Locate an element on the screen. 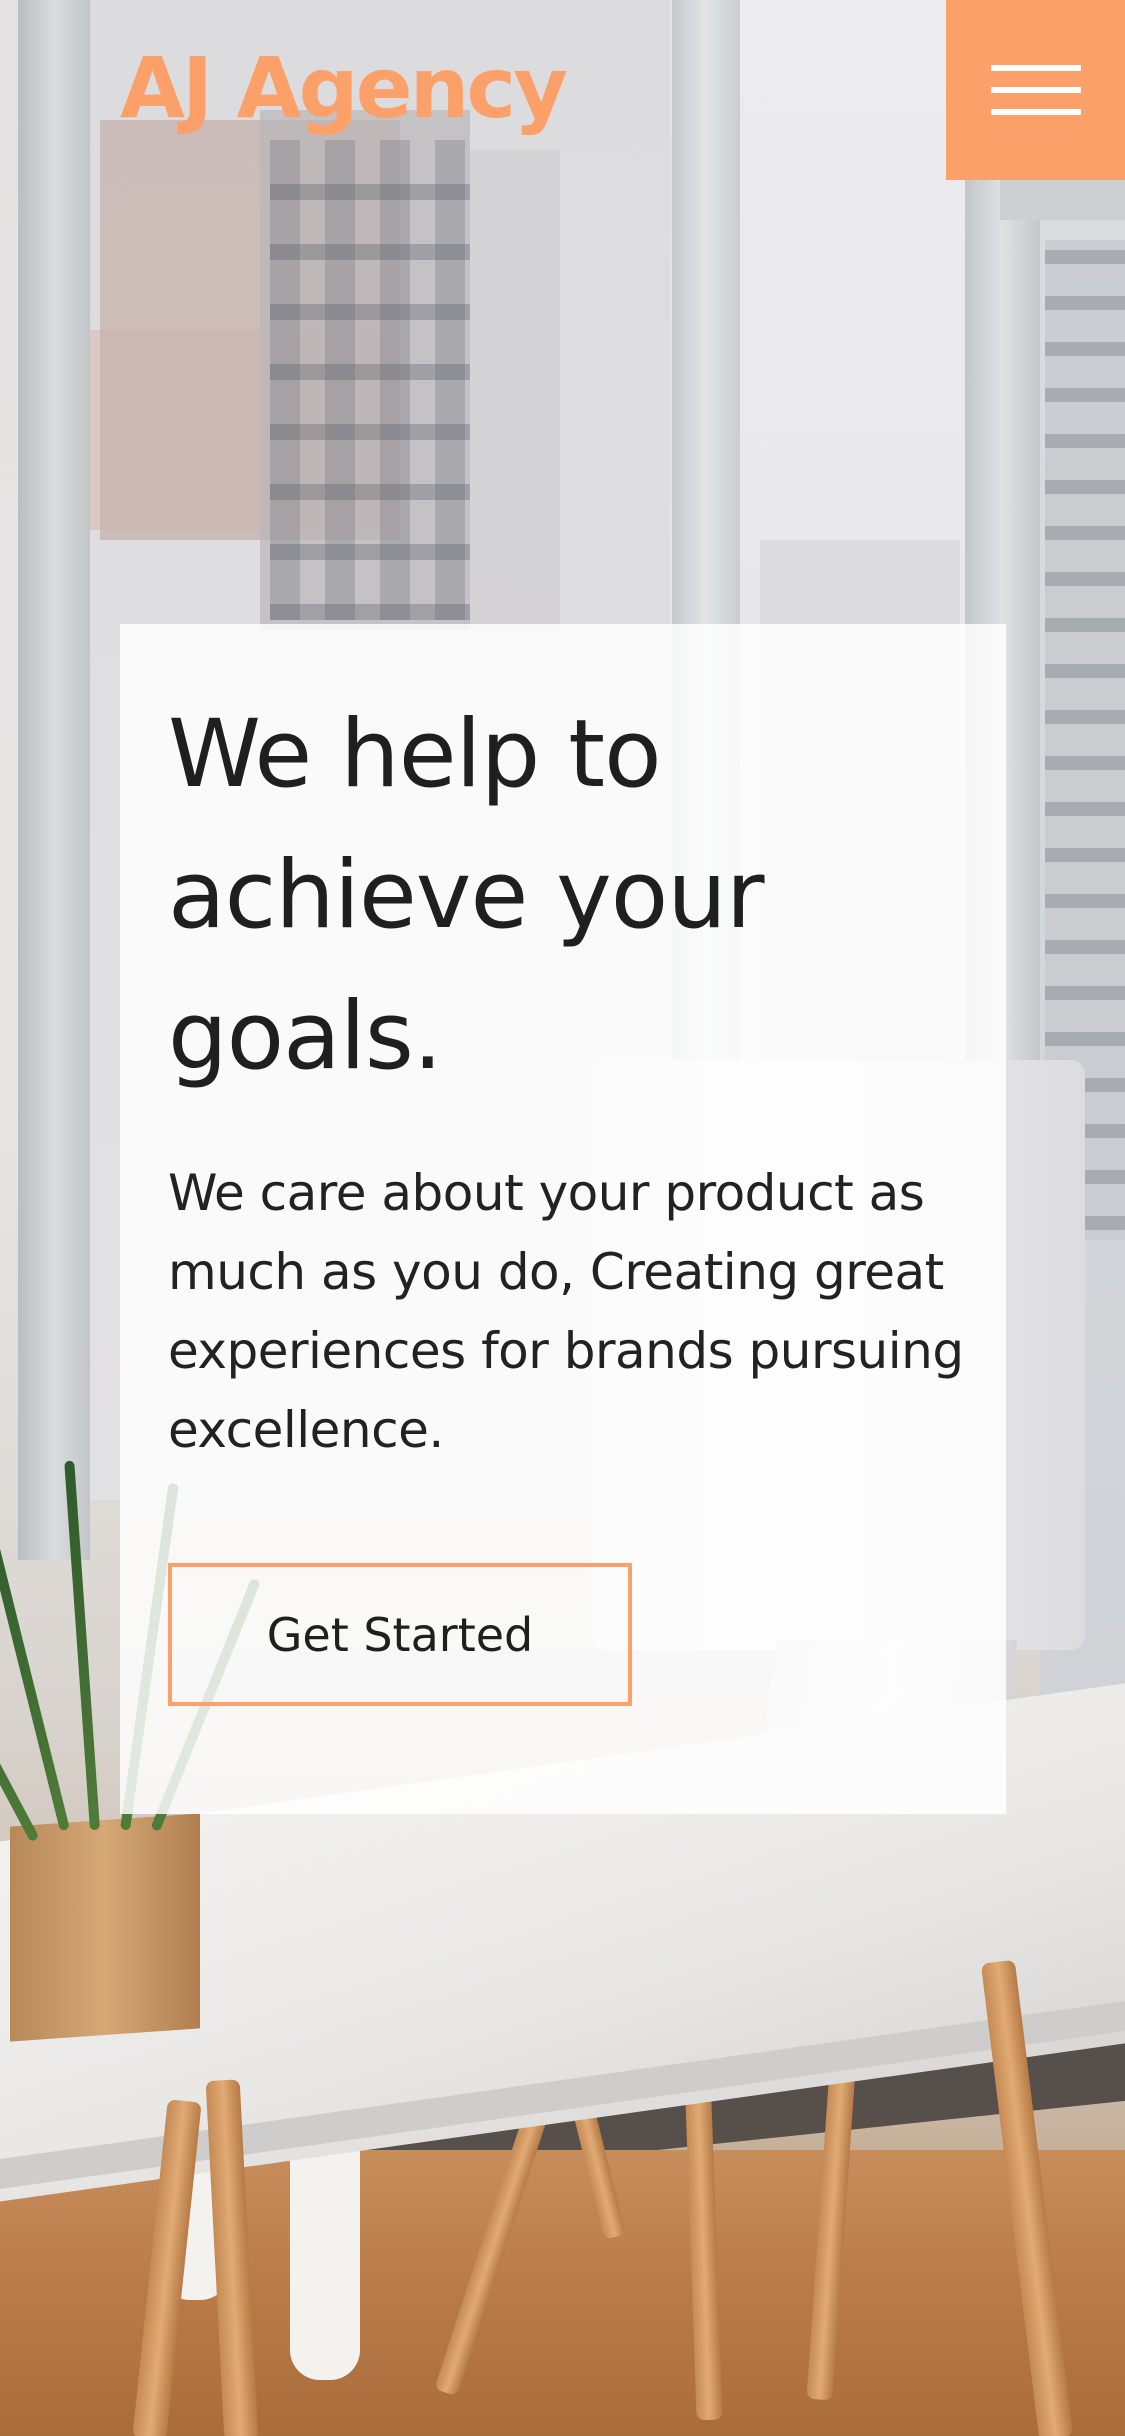  building-windows is located at coordinates (370, 380).